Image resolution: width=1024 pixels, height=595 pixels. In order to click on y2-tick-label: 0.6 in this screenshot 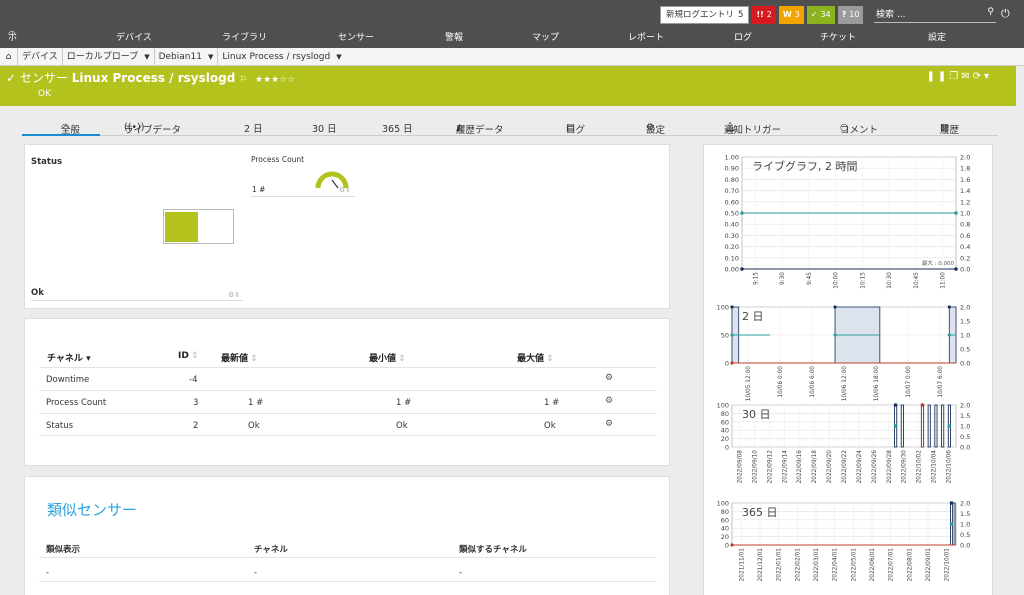, I will do `click(965, 236)`.